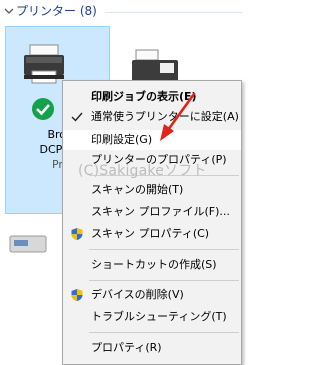 The height and width of the screenshot is (365, 320). What do you see at coordinates (165, 116) in the screenshot?
I see `menu-item-label: 通常使うプリンターに設定(A)` at bounding box center [165, 116].